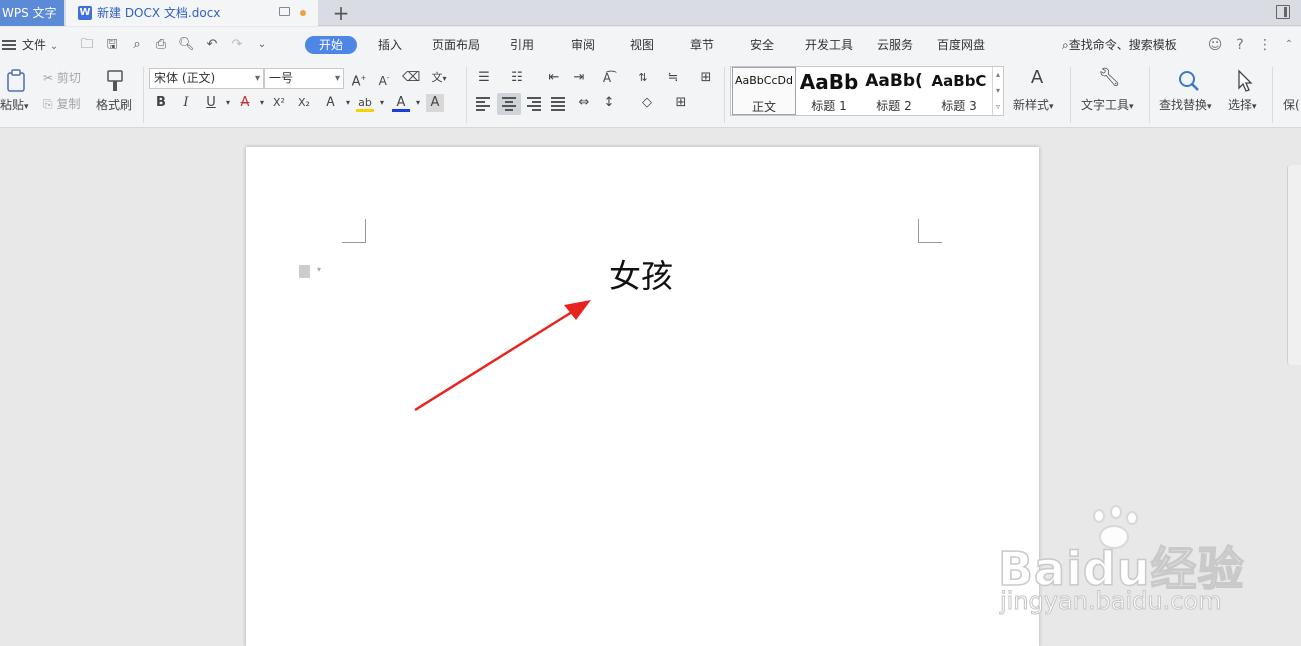  What do you see at coordinates (895, 45) in the screenshot?
I see `tab-cloud-service: 云服务` at bounding box center [895, 45].